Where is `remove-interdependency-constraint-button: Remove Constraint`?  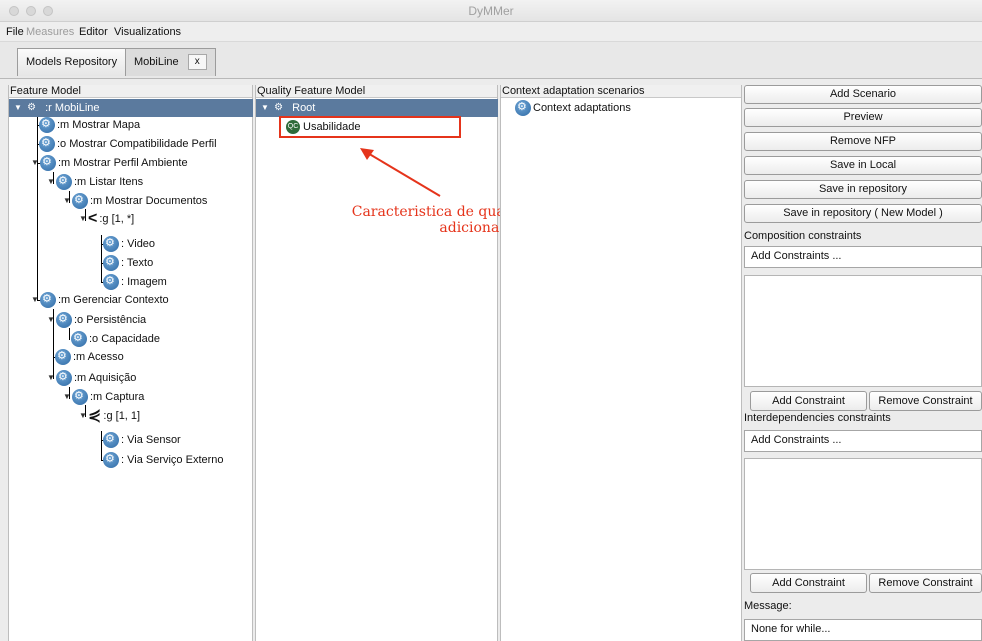 remove-interdependency-constraint-button: Remove Constraint is located at coordinates (925, 583).